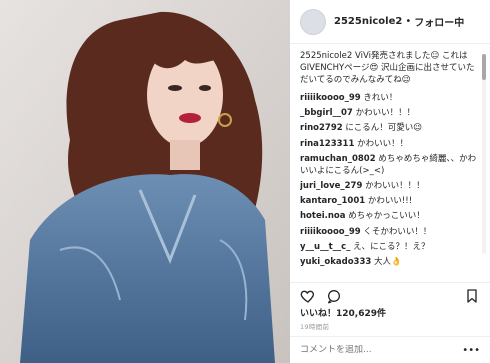 The width and height of the screenshot is (490, 363). I want to click on post-header: 2525nicole2 • フォロー中, so click(390, 22).